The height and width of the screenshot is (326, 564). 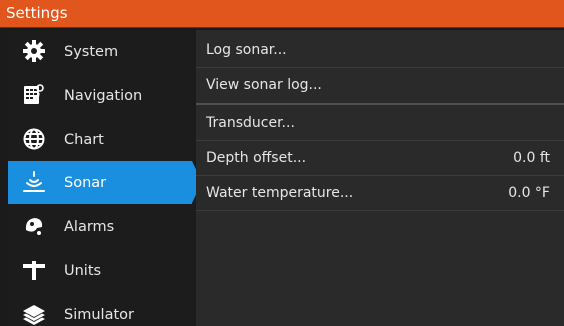 What do you see at coordinates (85, 183) in the screenshot?
I see `sidebar-item-label: Sonar` at bounding box center [85, 183].